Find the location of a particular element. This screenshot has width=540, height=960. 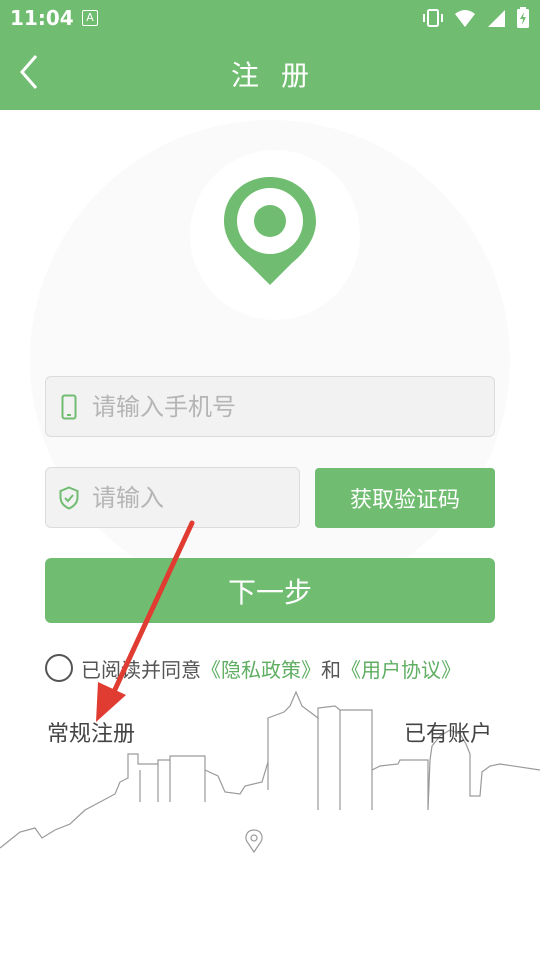

next-button: 下一步 is located at coordinates (270, 590).